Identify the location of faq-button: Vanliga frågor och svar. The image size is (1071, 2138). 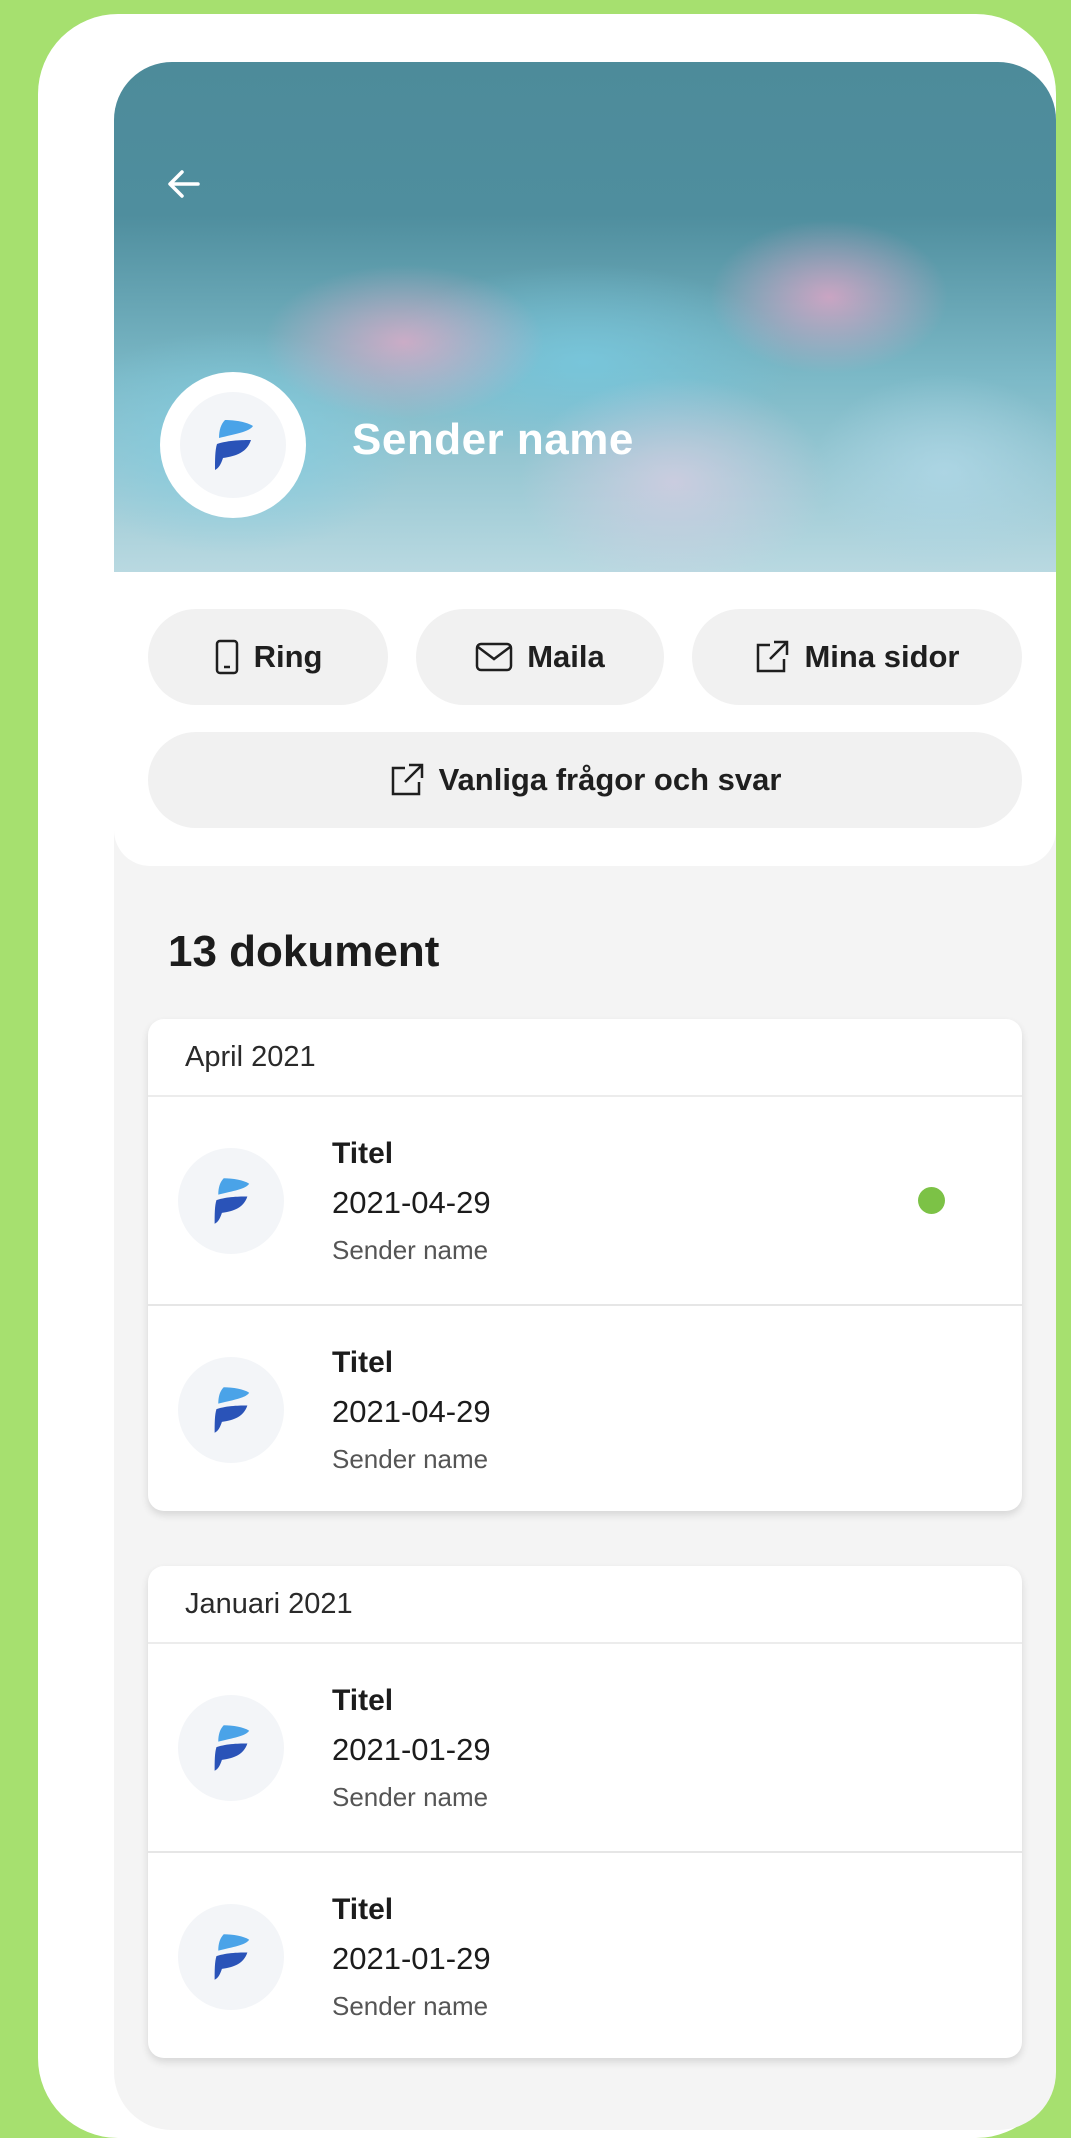
(585, 780).